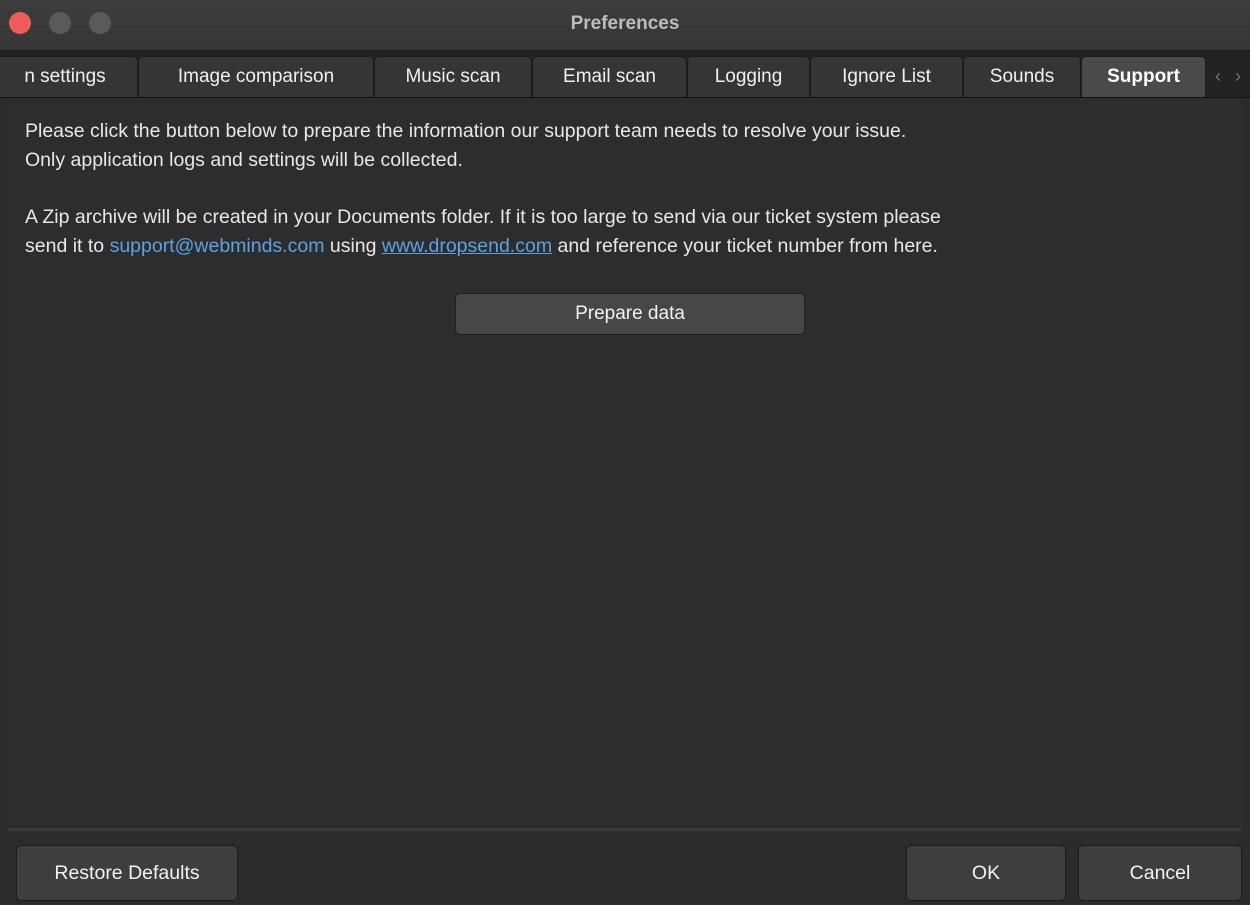 This screenshot has width=1250, height=905. I want to click on tab-scroll-left-icon: ‹, so click(1218, 76).